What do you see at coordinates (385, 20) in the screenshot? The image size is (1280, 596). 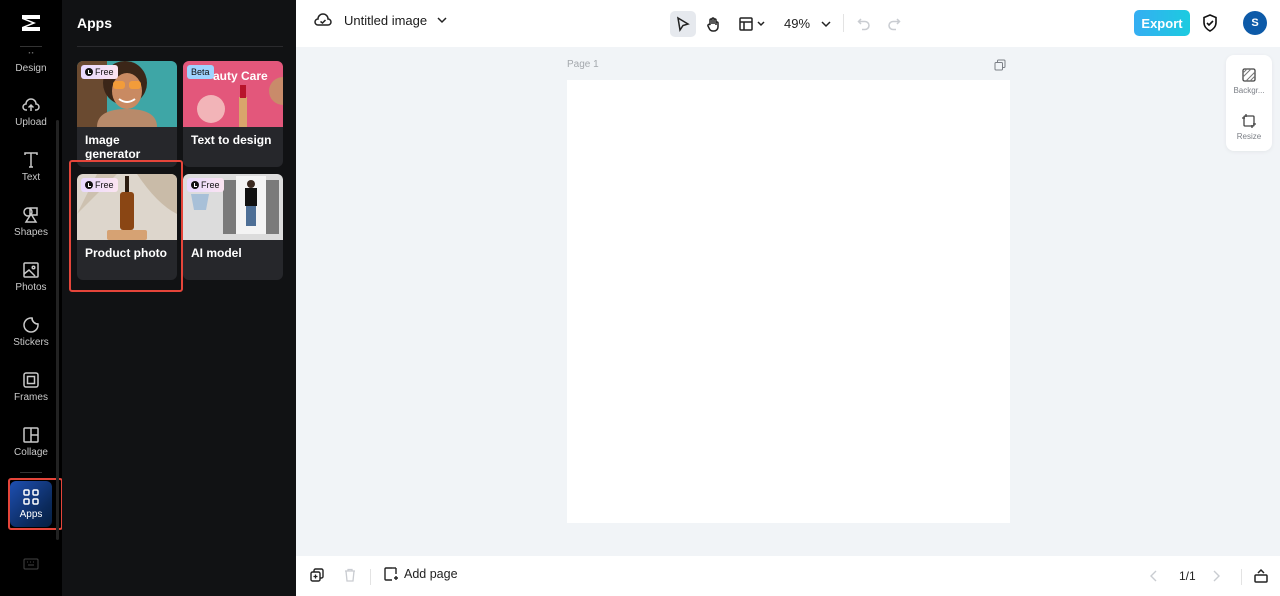 I see `document-title: Untitled image` at bounding box center [385, 20].